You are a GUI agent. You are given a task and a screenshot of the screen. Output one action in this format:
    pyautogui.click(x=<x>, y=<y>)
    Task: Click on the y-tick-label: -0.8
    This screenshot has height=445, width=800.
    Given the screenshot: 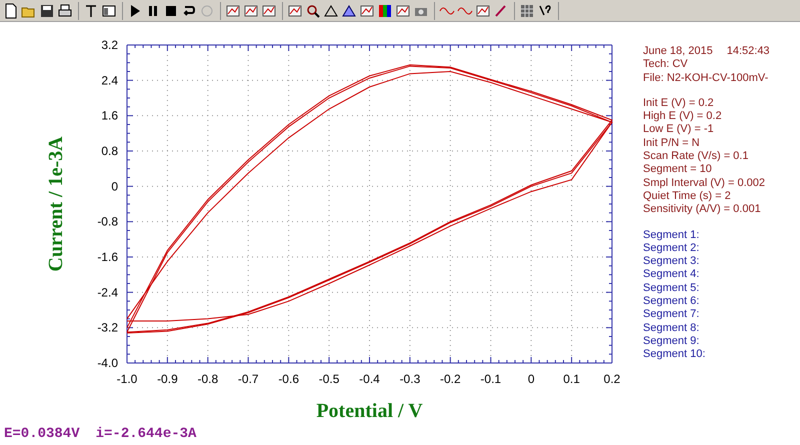 What is the action you would take?
    pyautogui.click(x=107, y=221)
    